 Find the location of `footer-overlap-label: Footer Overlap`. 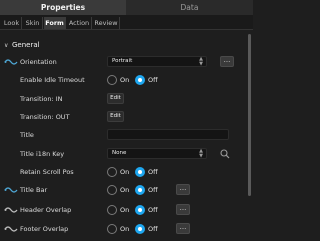

footer-overlap-label: Footer Overlap is located at coordinates (44, 229).